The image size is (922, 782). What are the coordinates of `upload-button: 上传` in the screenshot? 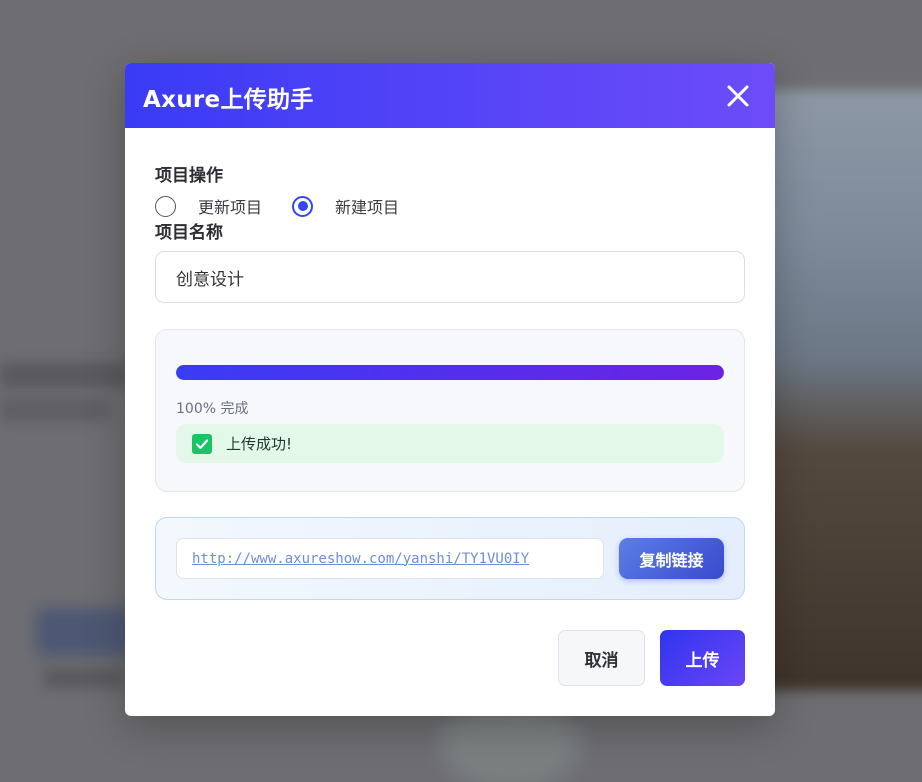 It's located at (702, 658).